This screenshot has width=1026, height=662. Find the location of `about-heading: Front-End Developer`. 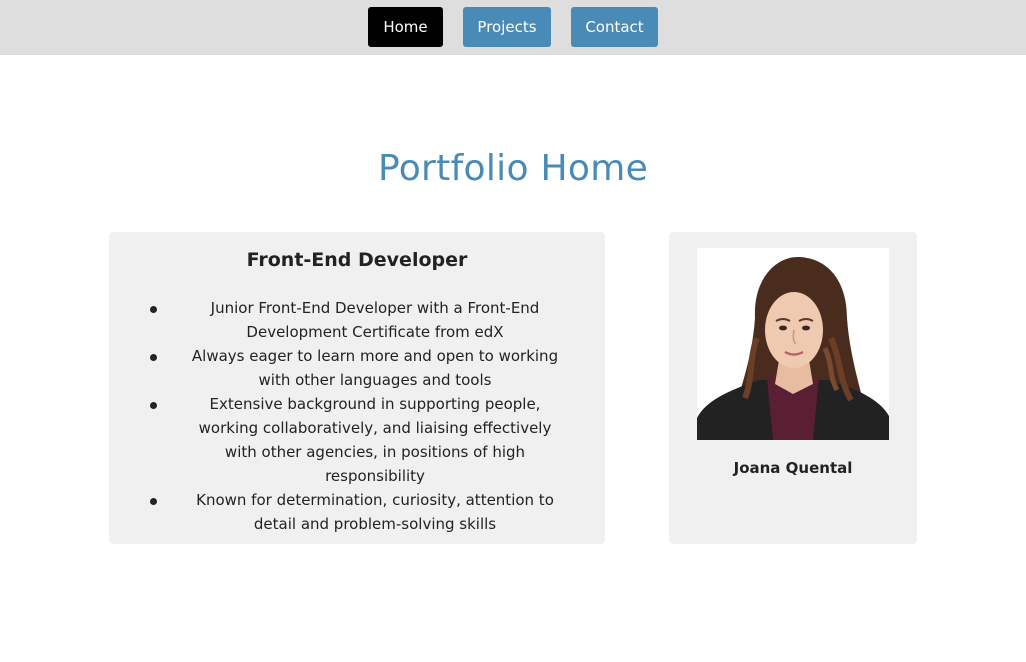

about-heading: Front-End Developer is located at coordinates (357, 260).